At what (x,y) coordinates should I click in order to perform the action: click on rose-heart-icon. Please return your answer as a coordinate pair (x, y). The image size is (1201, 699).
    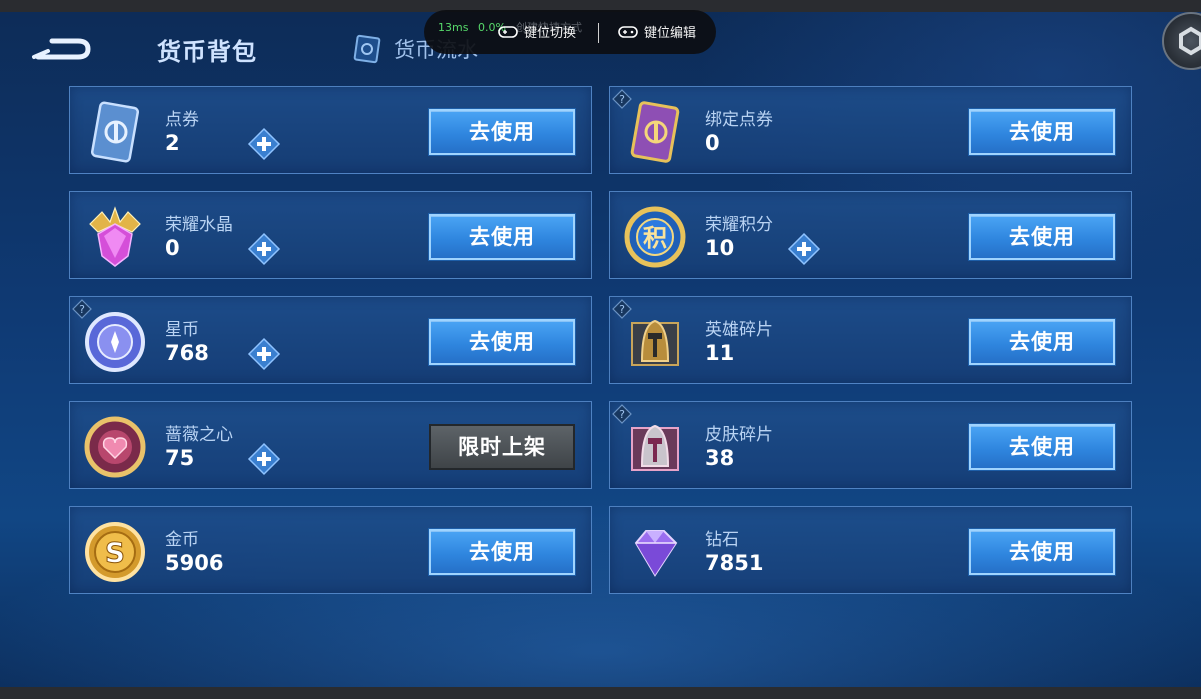
    Looking at the image, I should click on (115, 447).